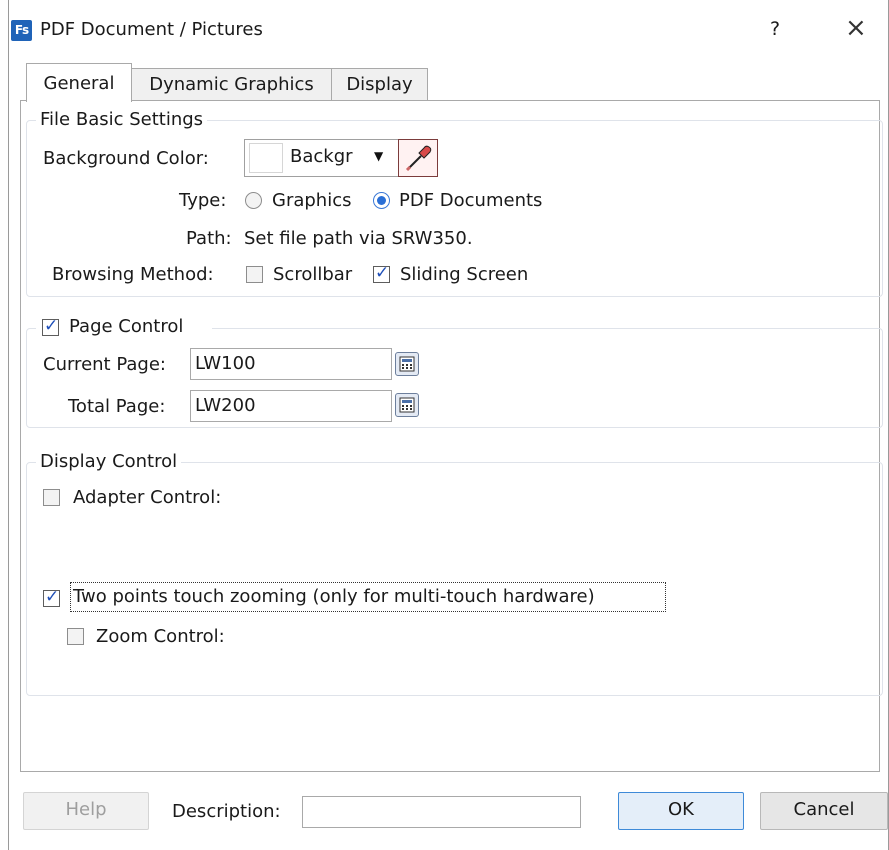  I want to click on type-label: Type:, so click(203, 200).